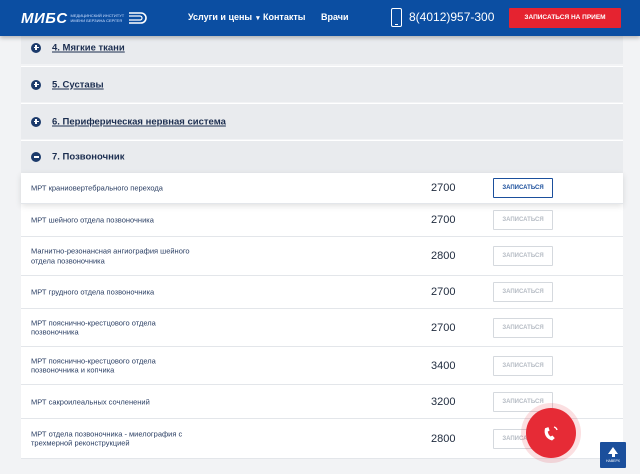 The height and width of the screenshot is (474, 640). What do you see at coordinates (396, 17) in the screenshot?
I see `phone-icon` at bounding box center [396, 17].